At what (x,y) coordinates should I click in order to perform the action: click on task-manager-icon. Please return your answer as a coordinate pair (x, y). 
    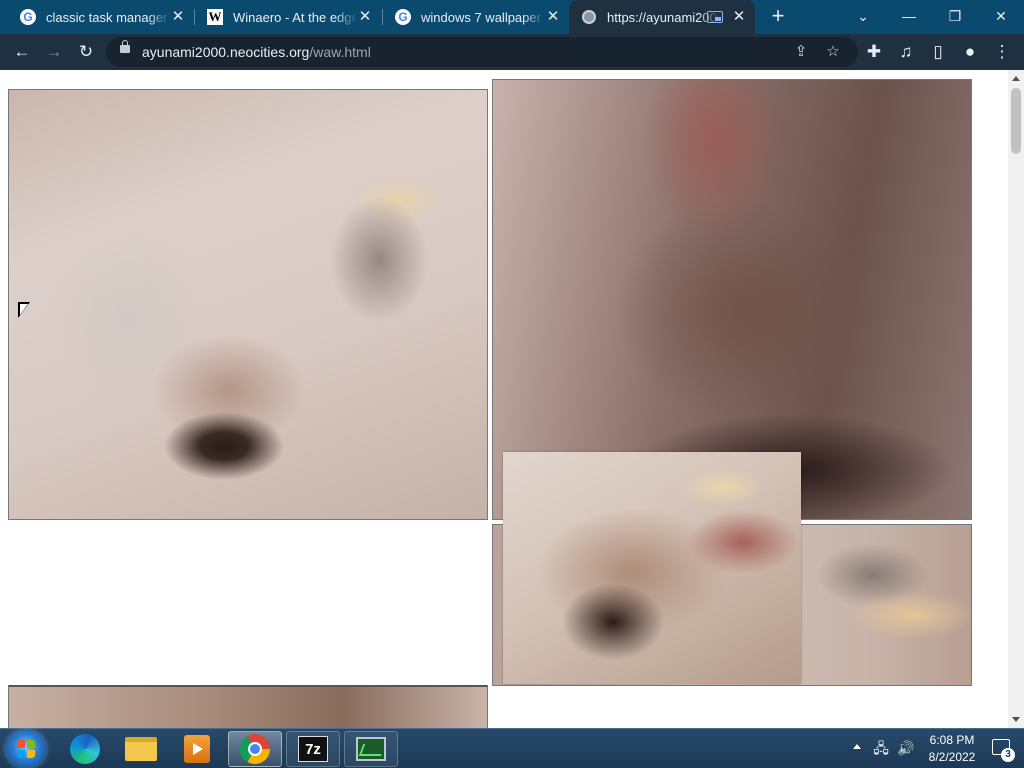
    Looking at the image, I should click on (371, 749).